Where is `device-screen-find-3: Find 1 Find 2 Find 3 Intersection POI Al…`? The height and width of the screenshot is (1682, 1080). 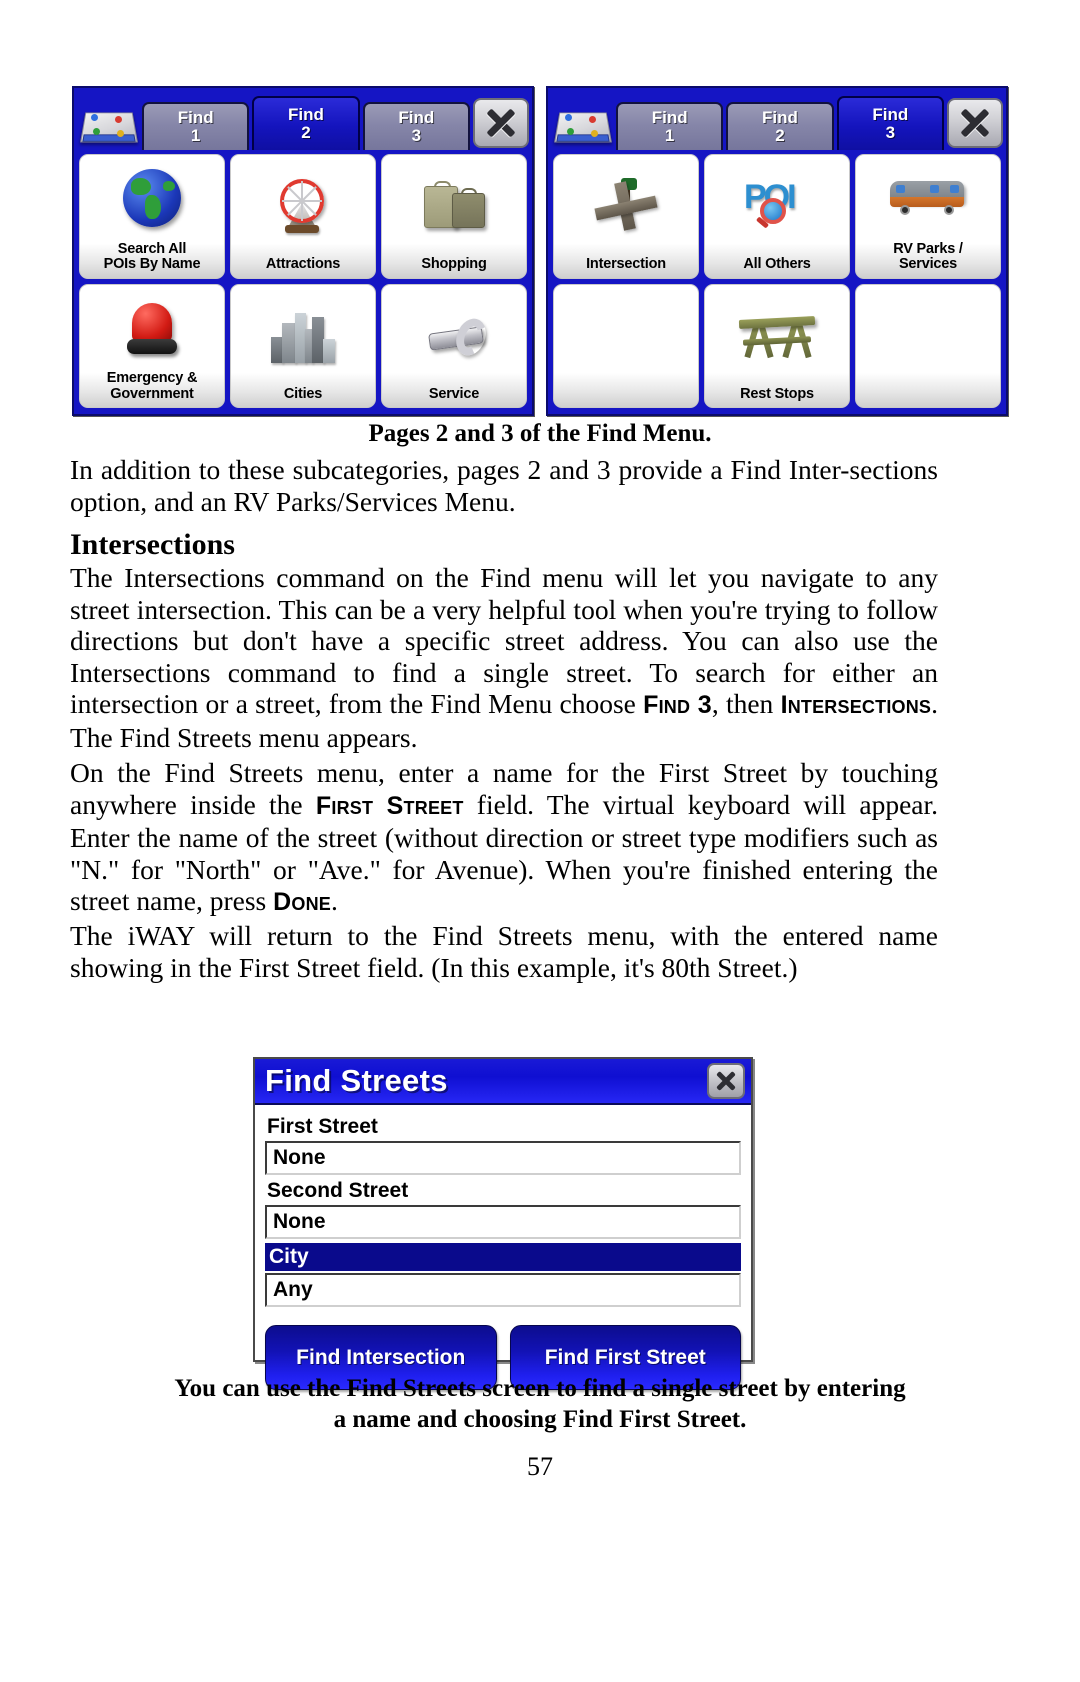 device-screen-find-3: Find 1 Find 2 Find 3 Intersection POI Al… is located at coordinates (777, 251).